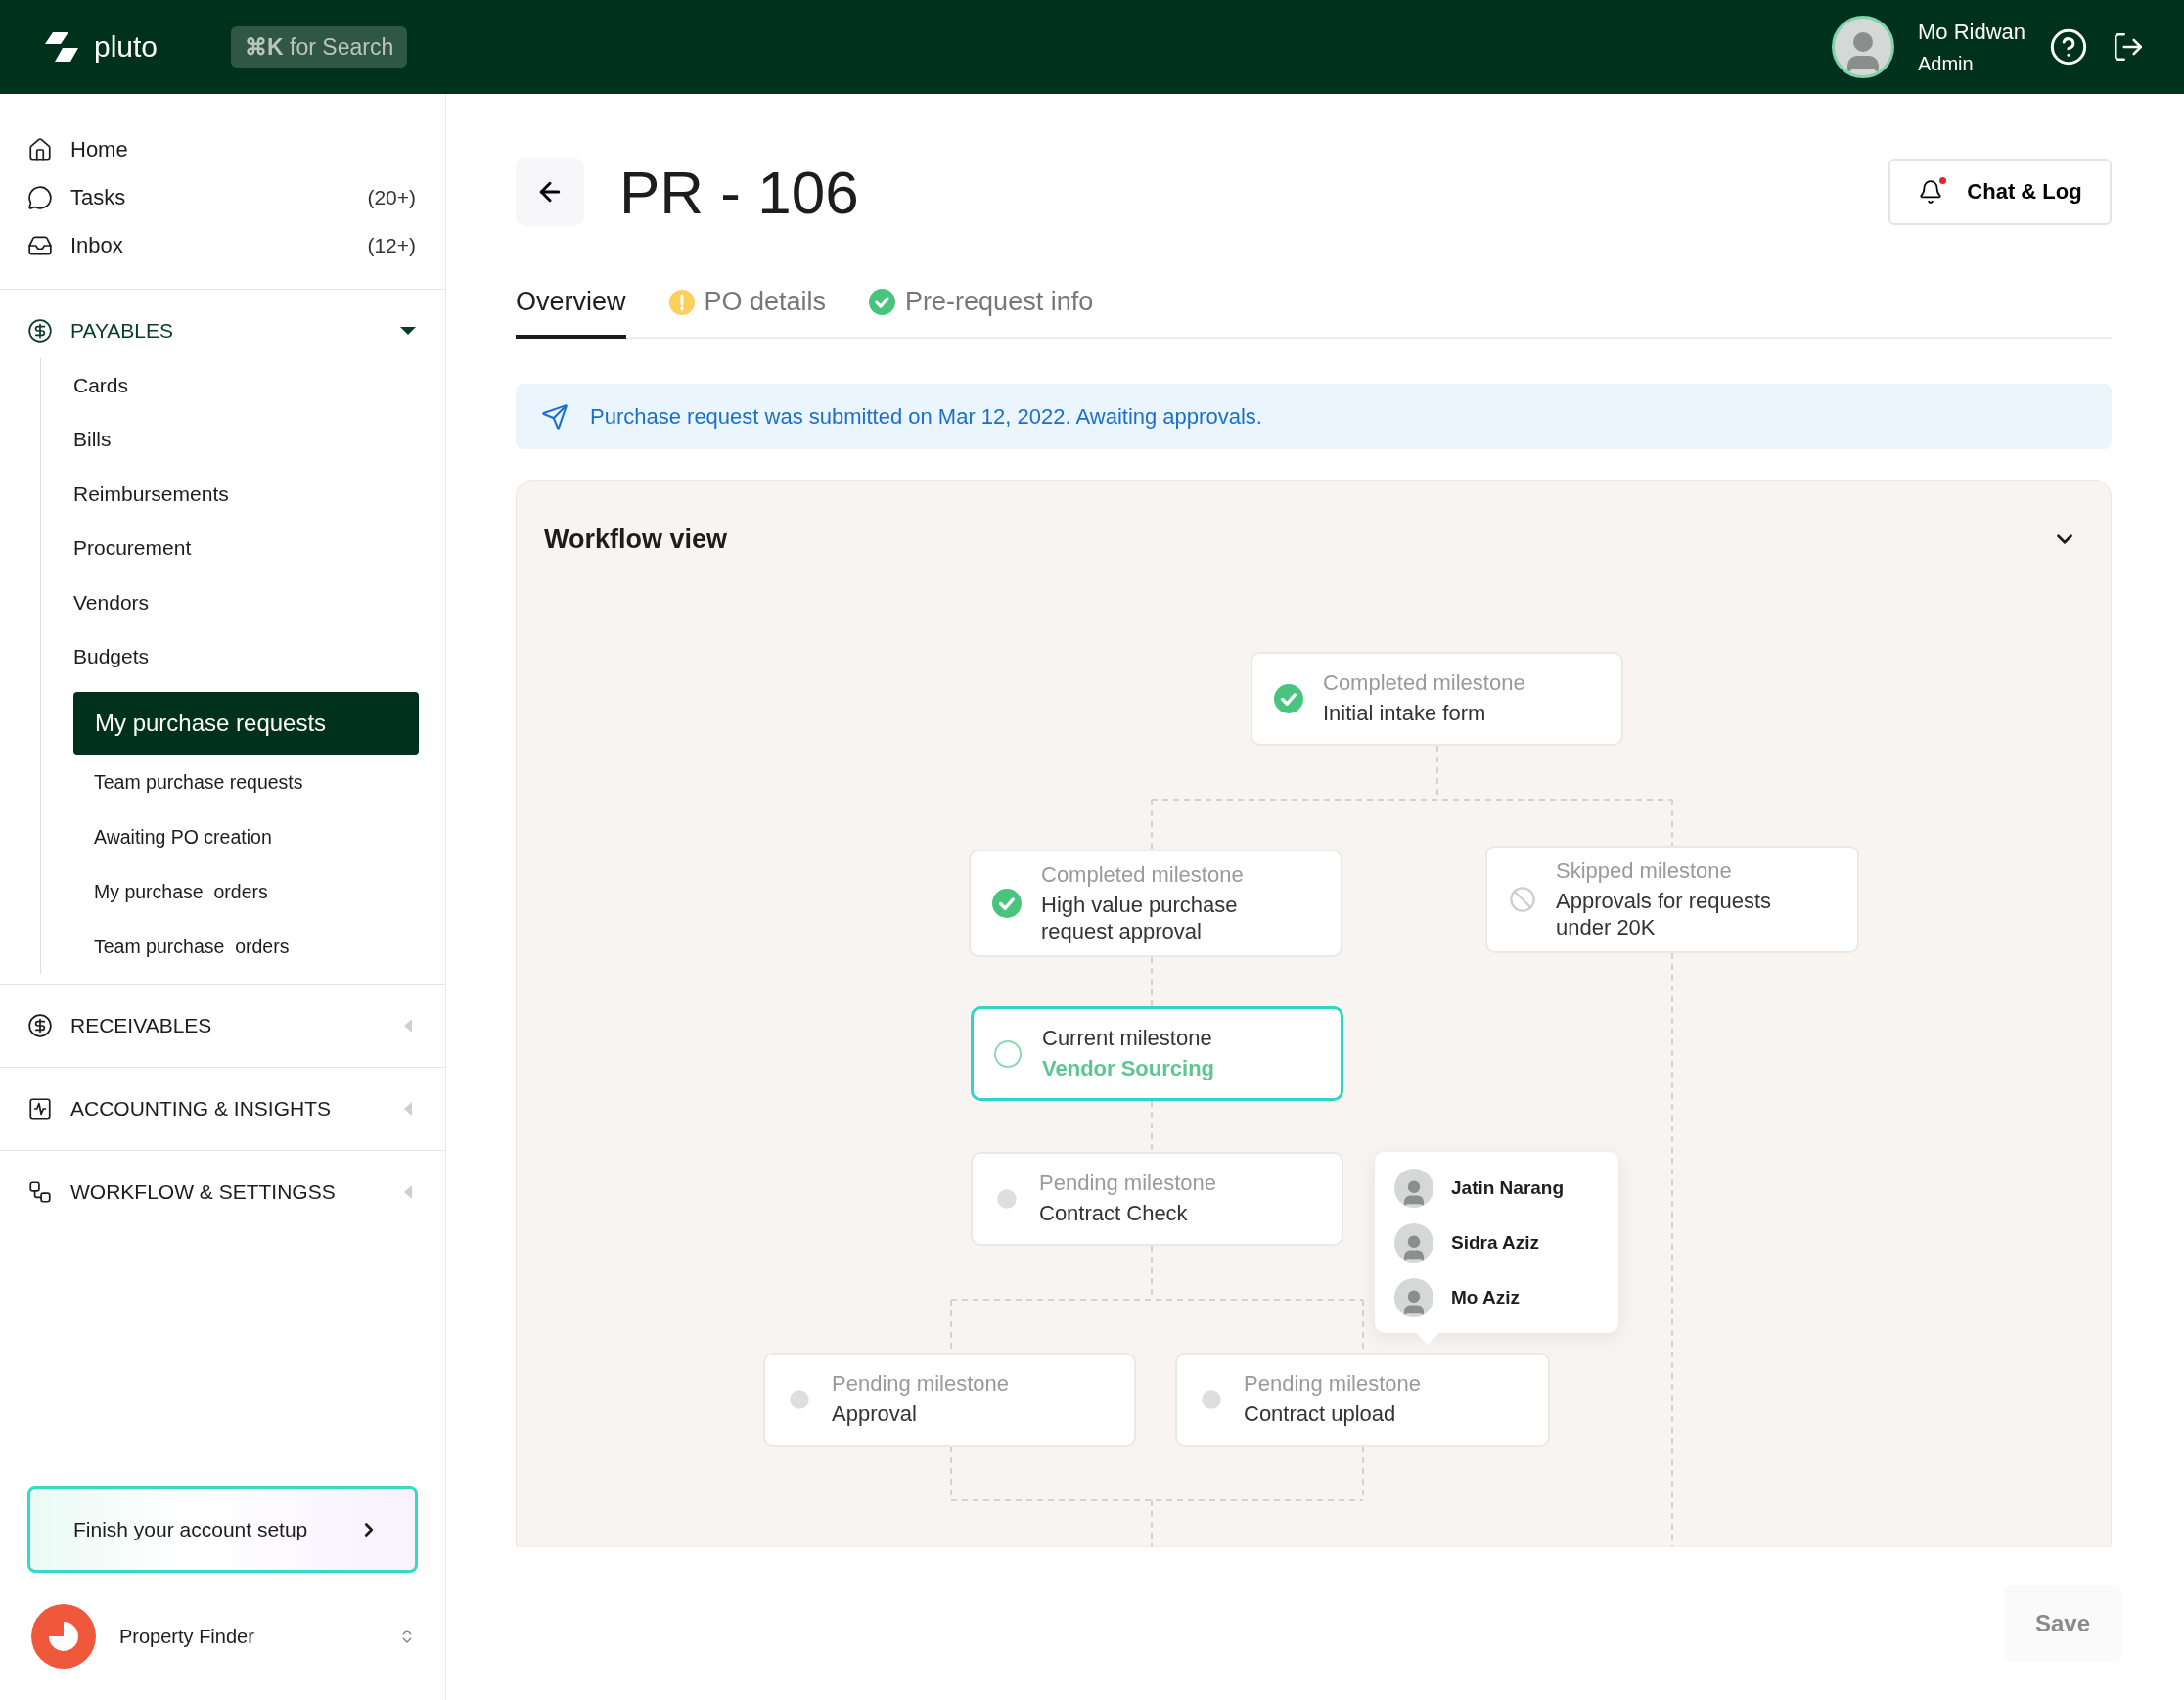  I want to click on org-name: Property Finder, so click(187, 1636).